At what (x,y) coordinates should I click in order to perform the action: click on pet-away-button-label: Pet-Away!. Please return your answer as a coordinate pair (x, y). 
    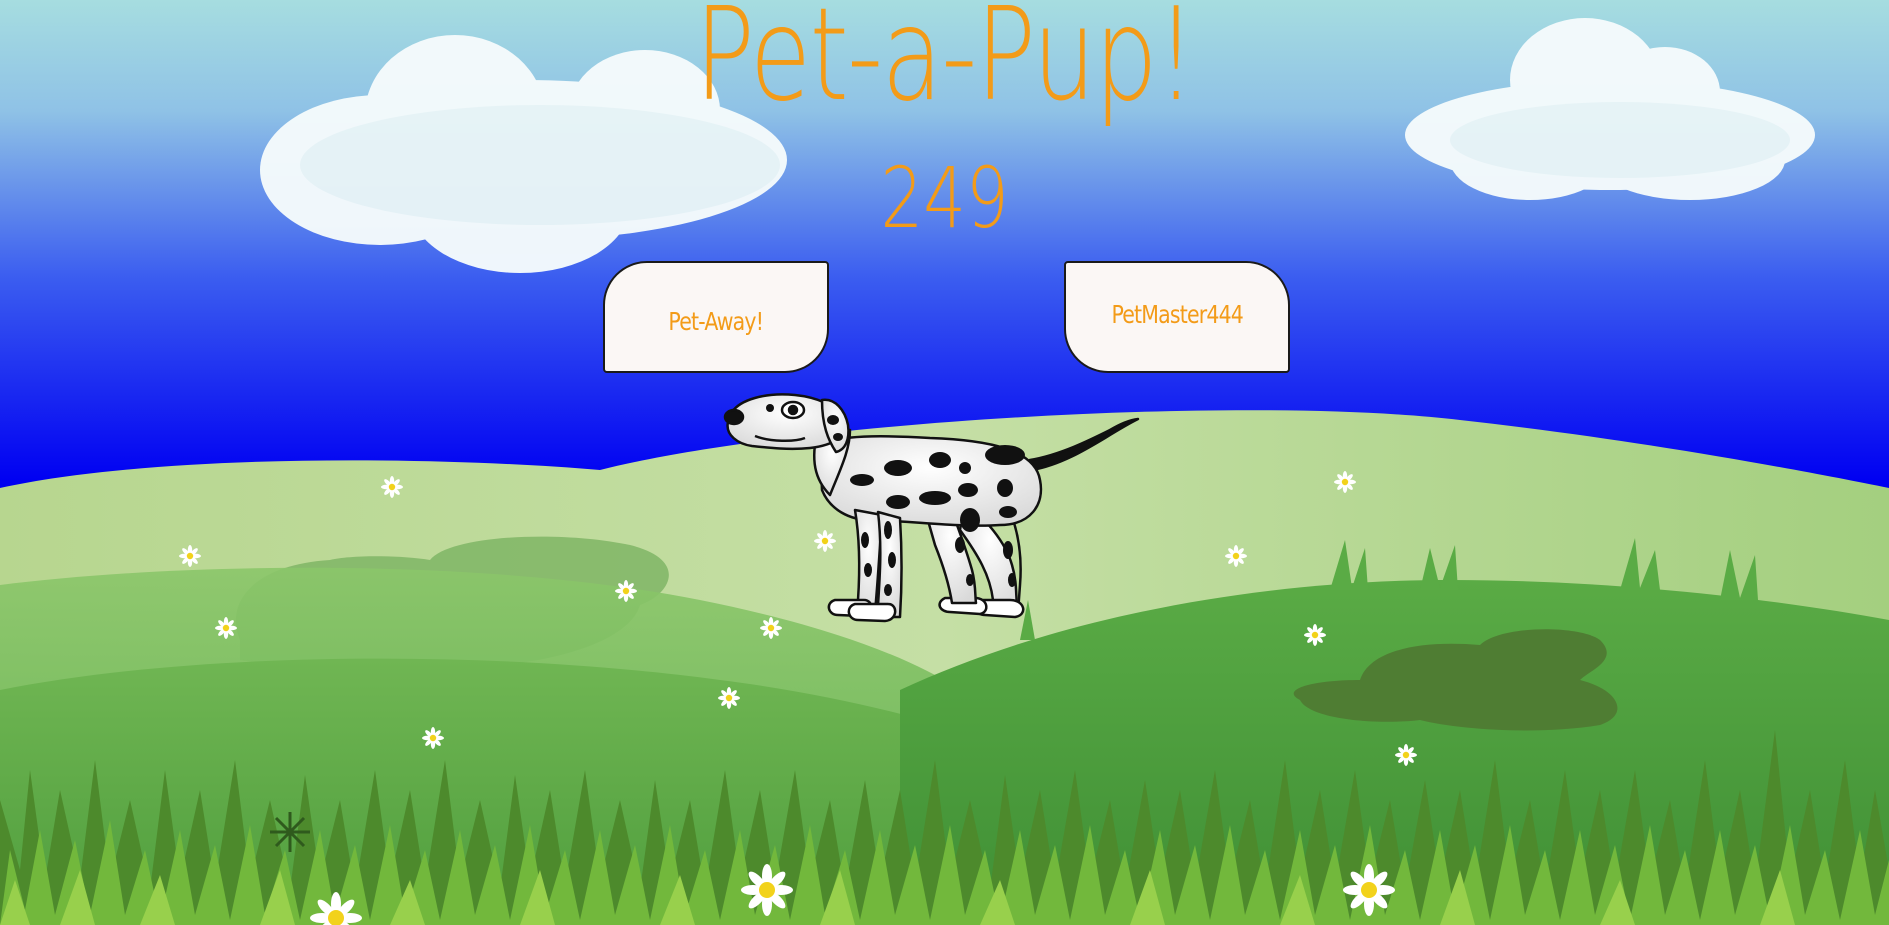
    Looking at the image, I should click on (716, 321).